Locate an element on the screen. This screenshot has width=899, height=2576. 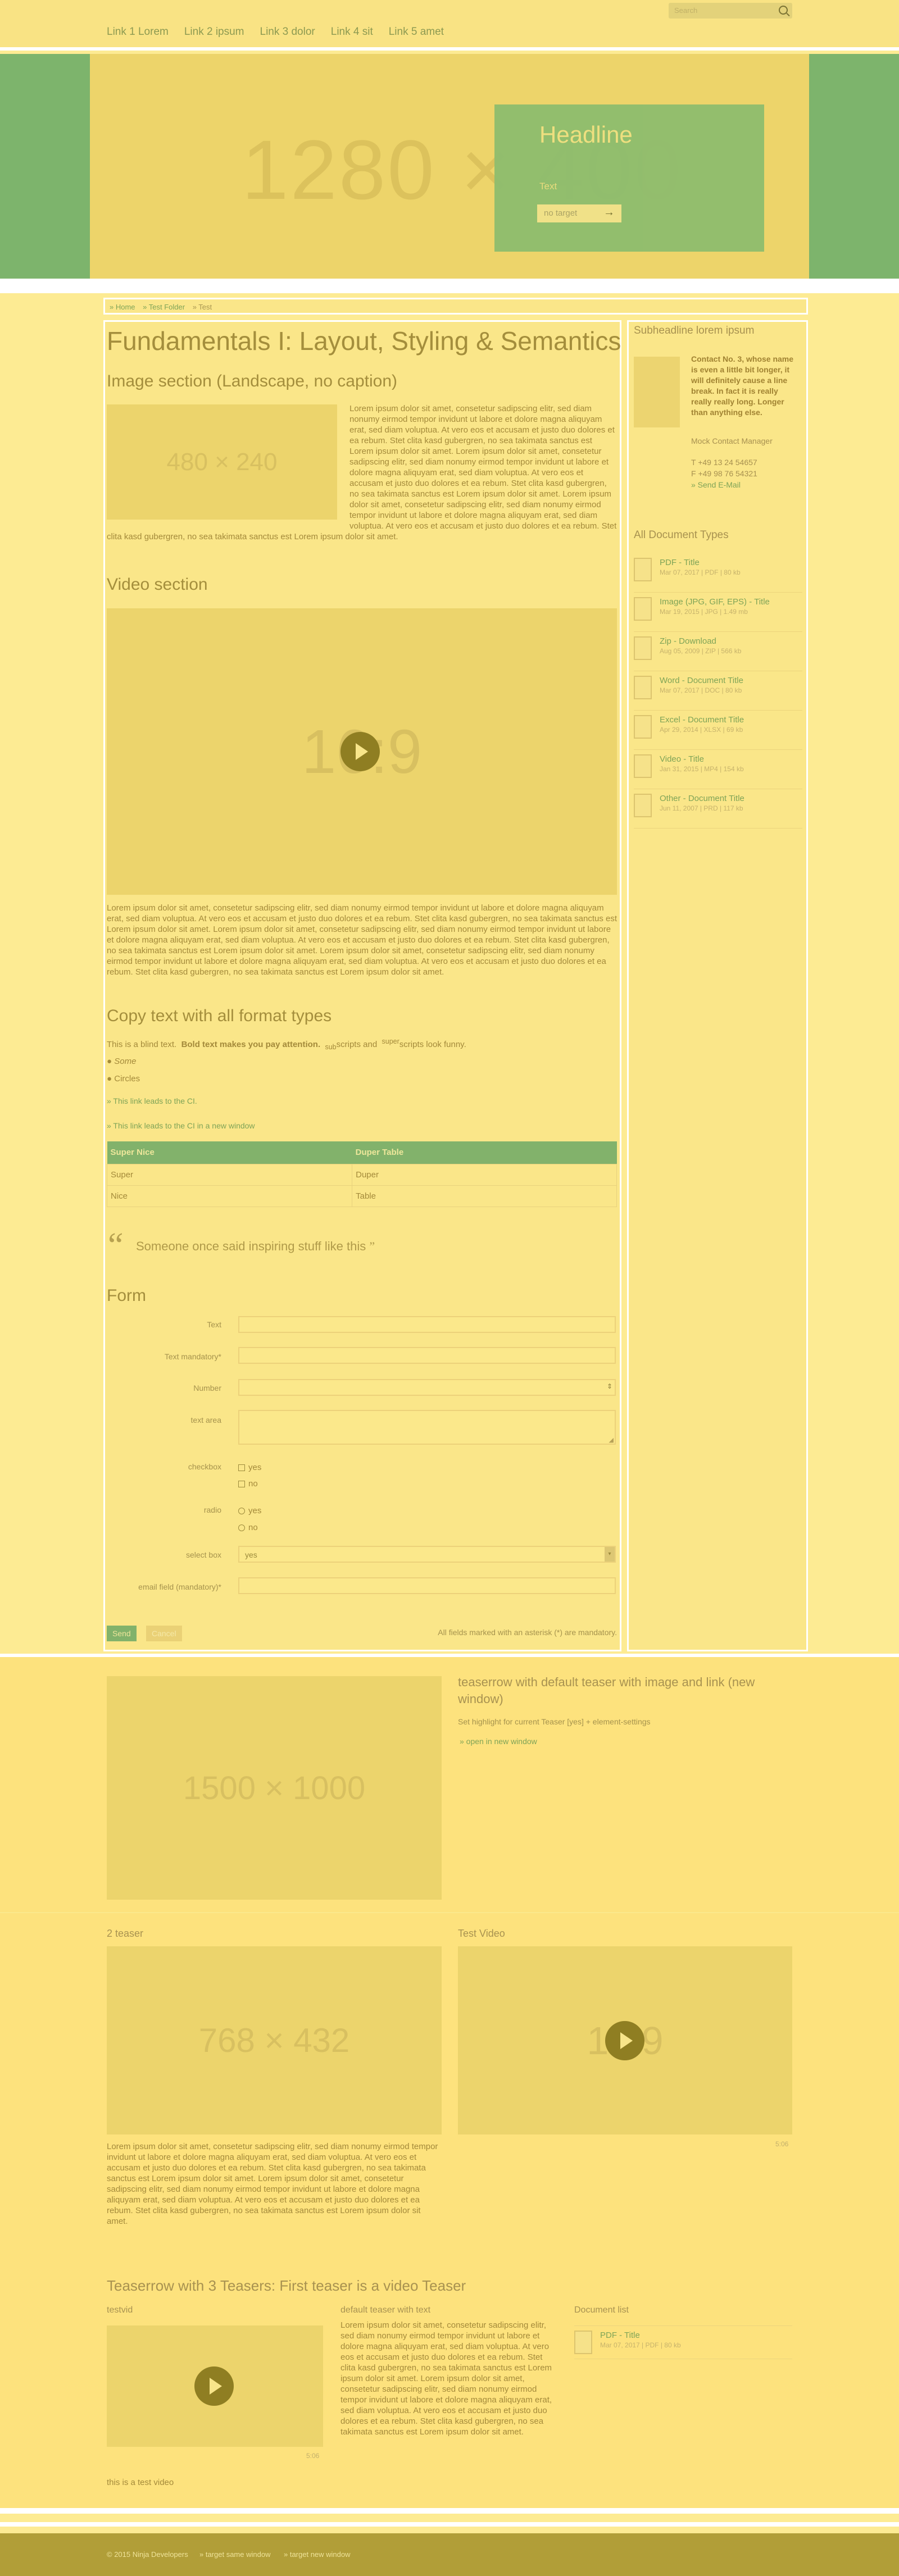
nav-link-5: Link 5 amet is located at coordinates (416, 32).